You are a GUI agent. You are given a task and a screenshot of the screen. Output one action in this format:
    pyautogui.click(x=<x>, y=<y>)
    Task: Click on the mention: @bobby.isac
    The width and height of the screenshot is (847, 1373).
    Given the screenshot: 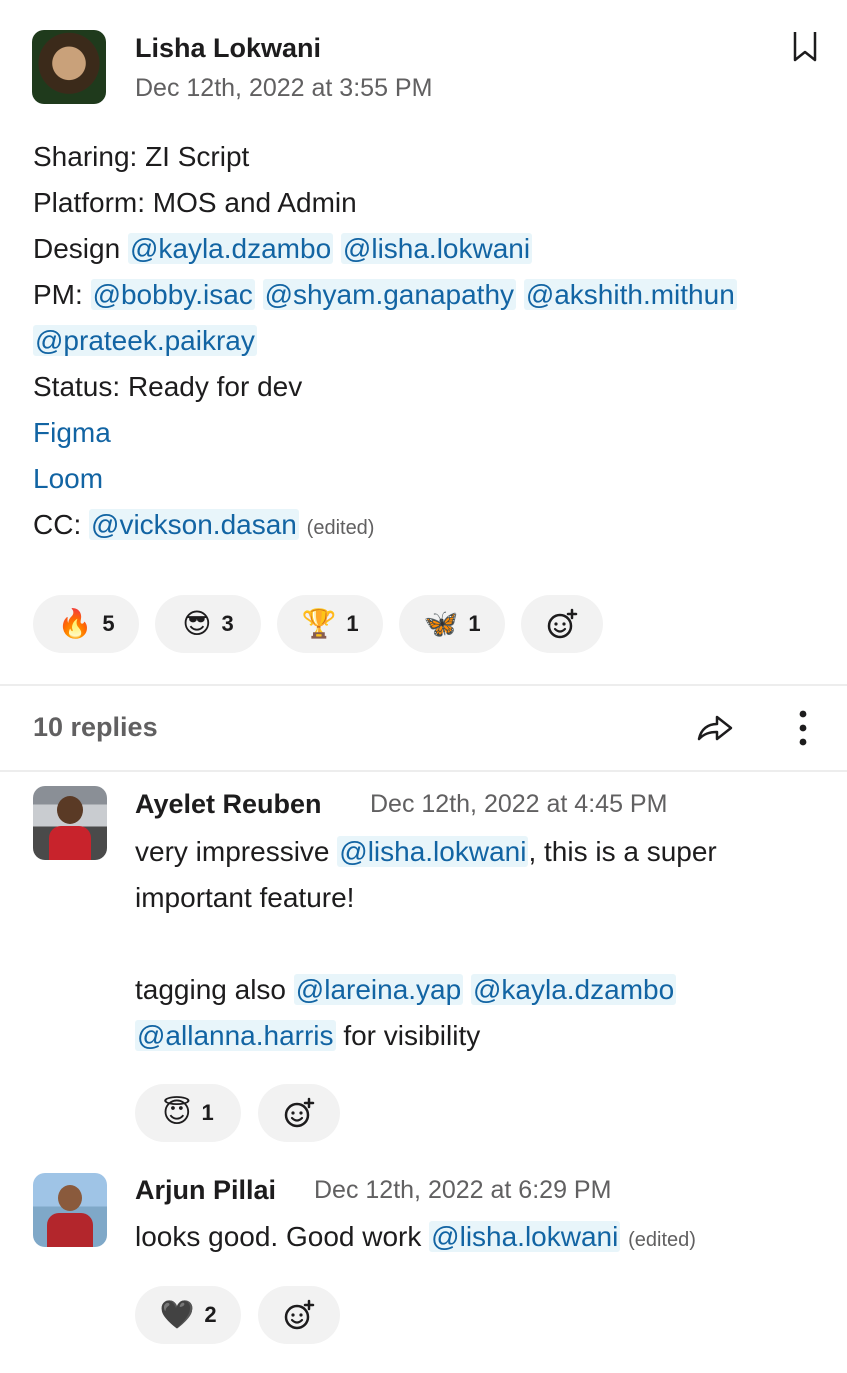 What is the action you would take?
    pyautogui.click(x=172, y=294)
    